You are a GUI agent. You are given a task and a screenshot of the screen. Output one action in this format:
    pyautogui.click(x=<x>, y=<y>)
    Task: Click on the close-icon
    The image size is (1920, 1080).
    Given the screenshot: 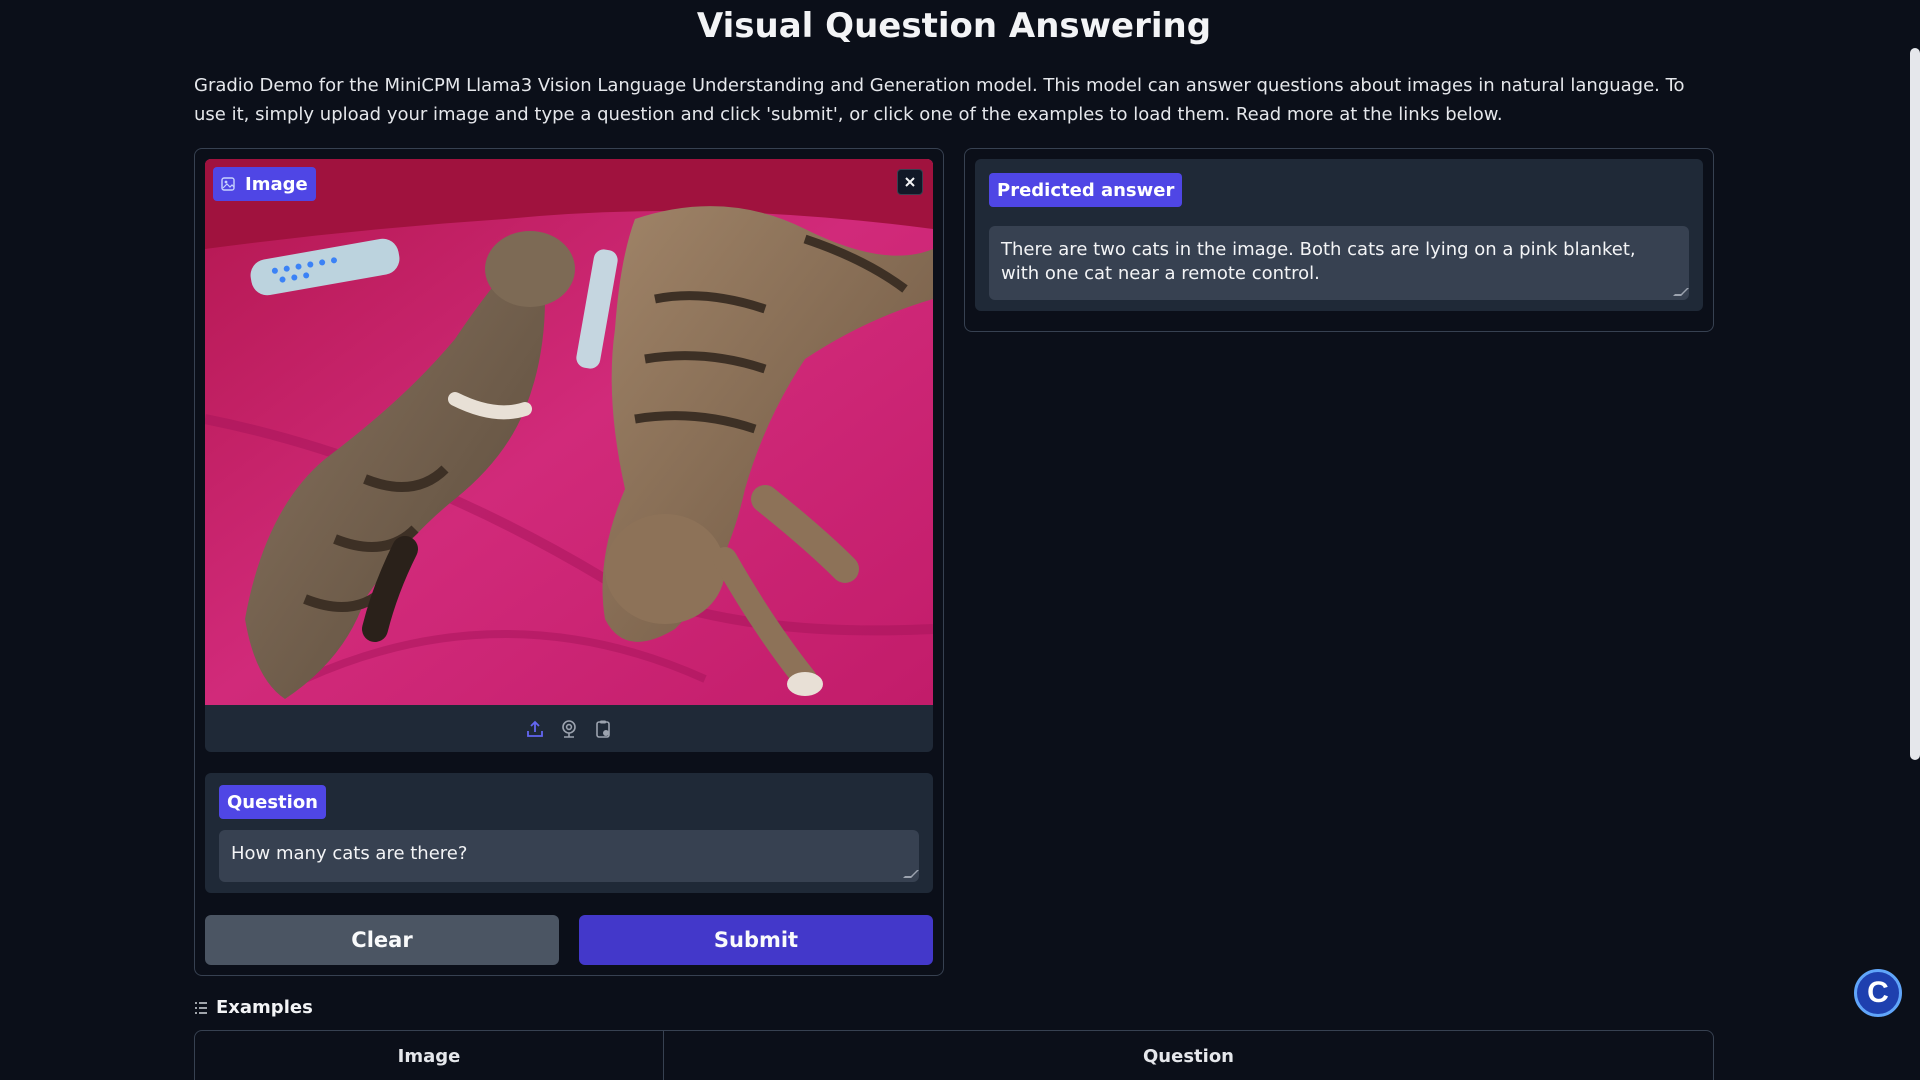 What is the action you would take?
    pyautogui.click(x=910, y=182)
    